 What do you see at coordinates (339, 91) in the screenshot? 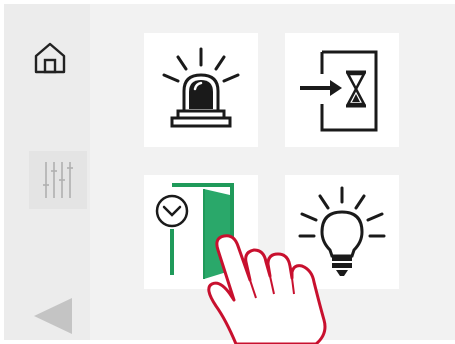
I see `entry-delay-icon` at bounding box center [339, 91].